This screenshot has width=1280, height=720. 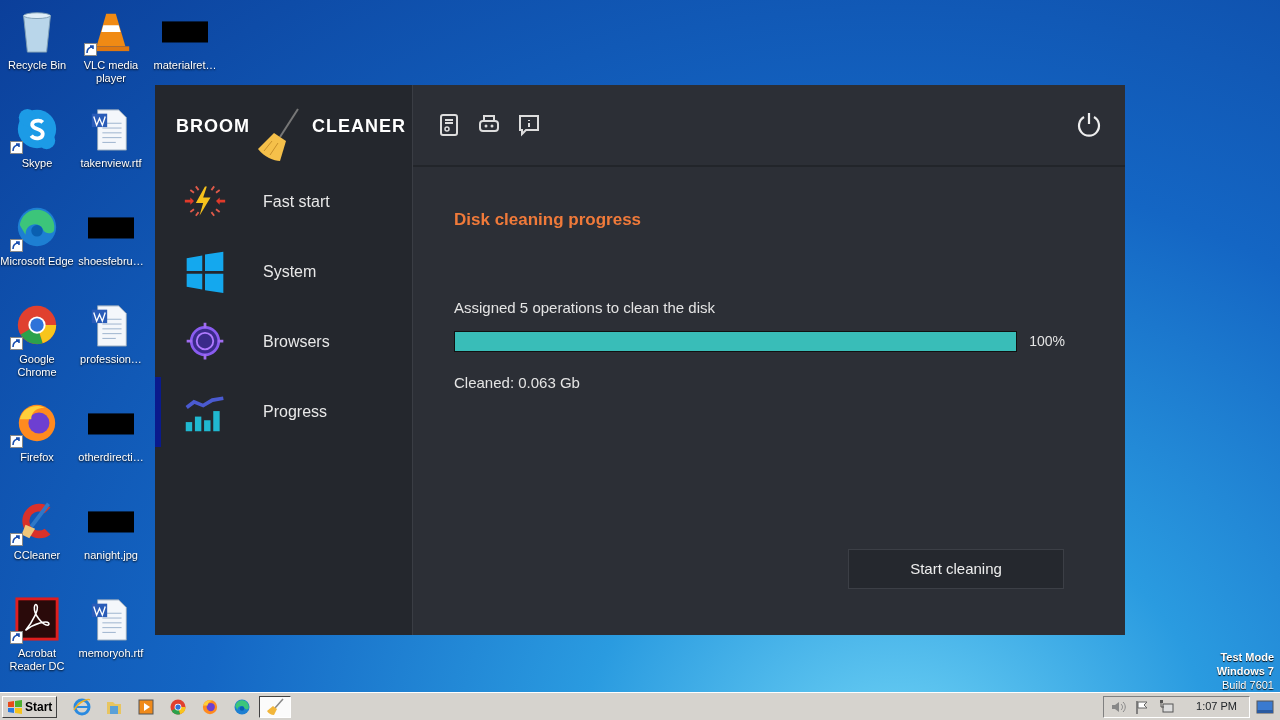 What do you see at coordinates (37, 366) in the screenshot?
I see `icon-label: Google Chrome` at bounding box center [37, 366].